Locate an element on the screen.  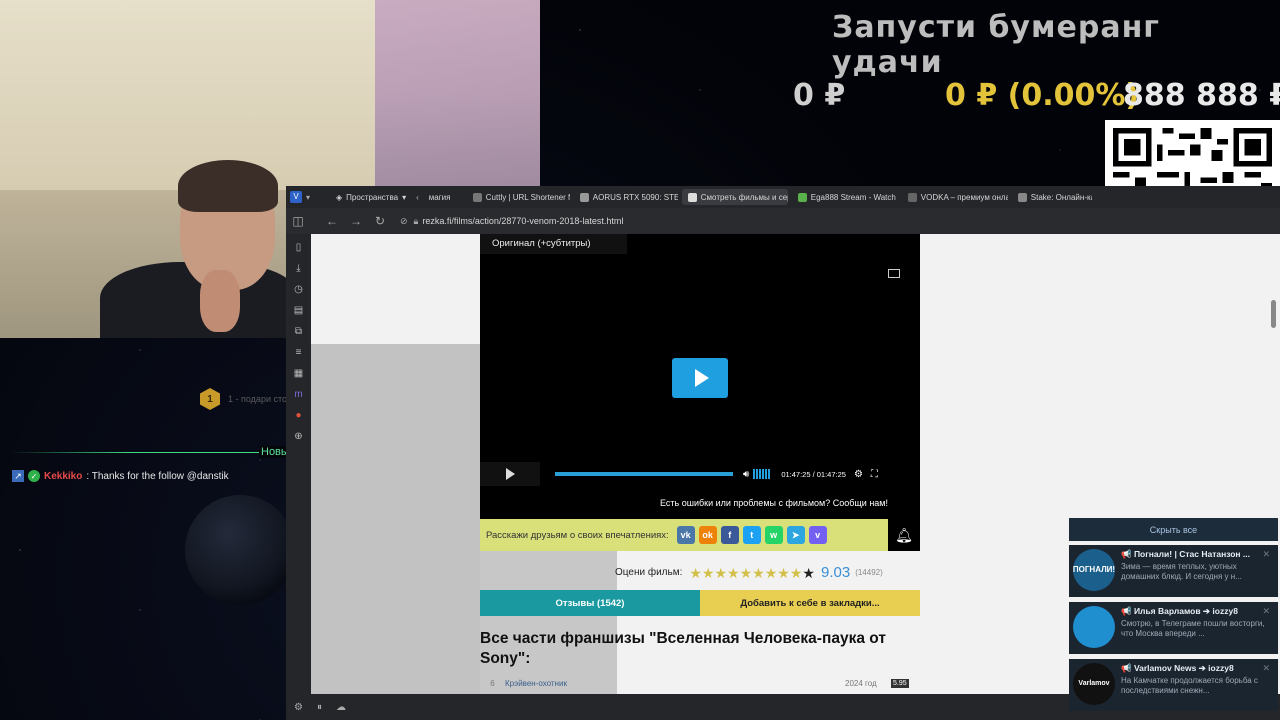
reload-icon: ↻ is located at coordinates (380, 221).